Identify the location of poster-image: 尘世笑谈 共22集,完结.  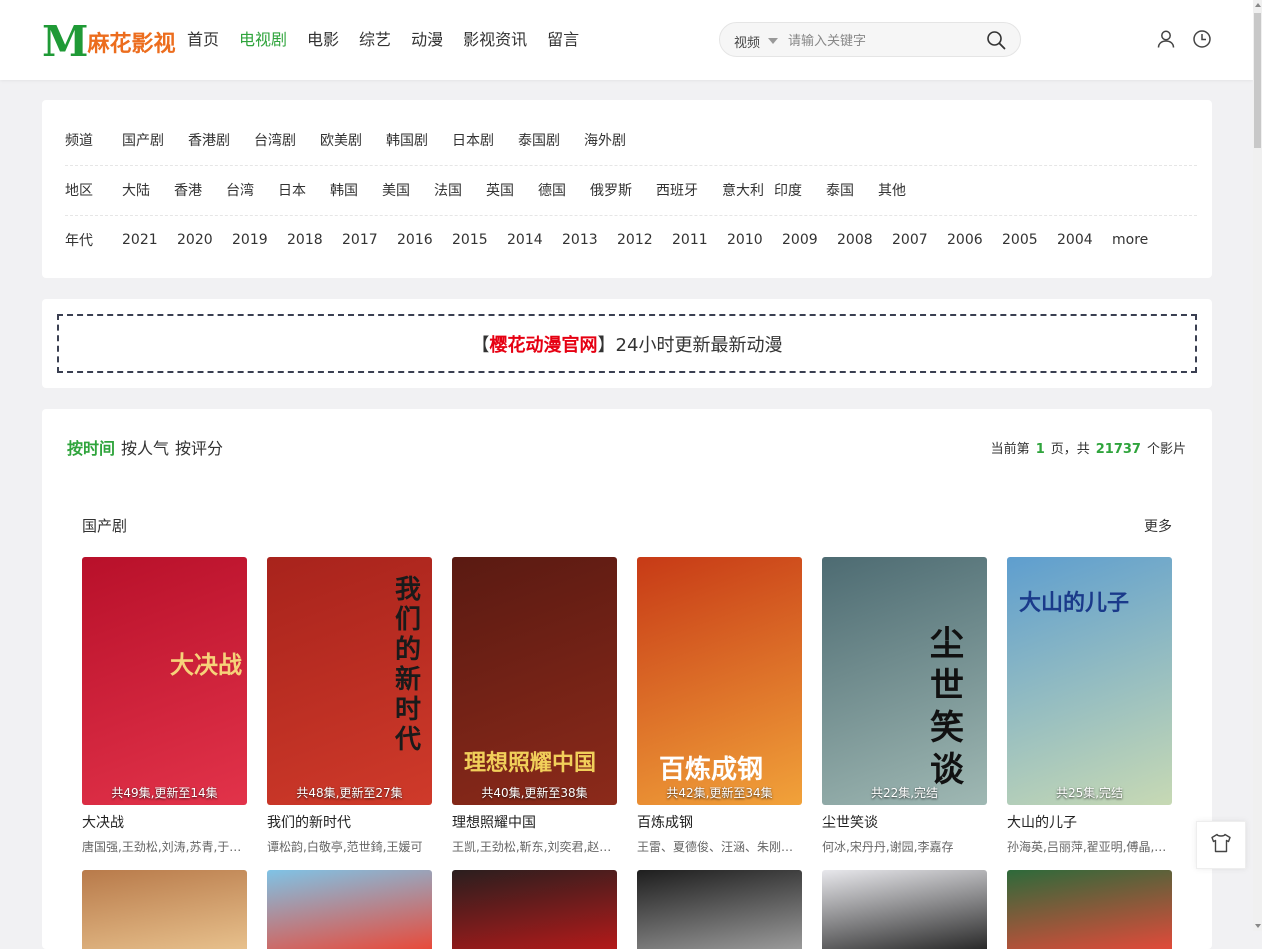
(904, 681).